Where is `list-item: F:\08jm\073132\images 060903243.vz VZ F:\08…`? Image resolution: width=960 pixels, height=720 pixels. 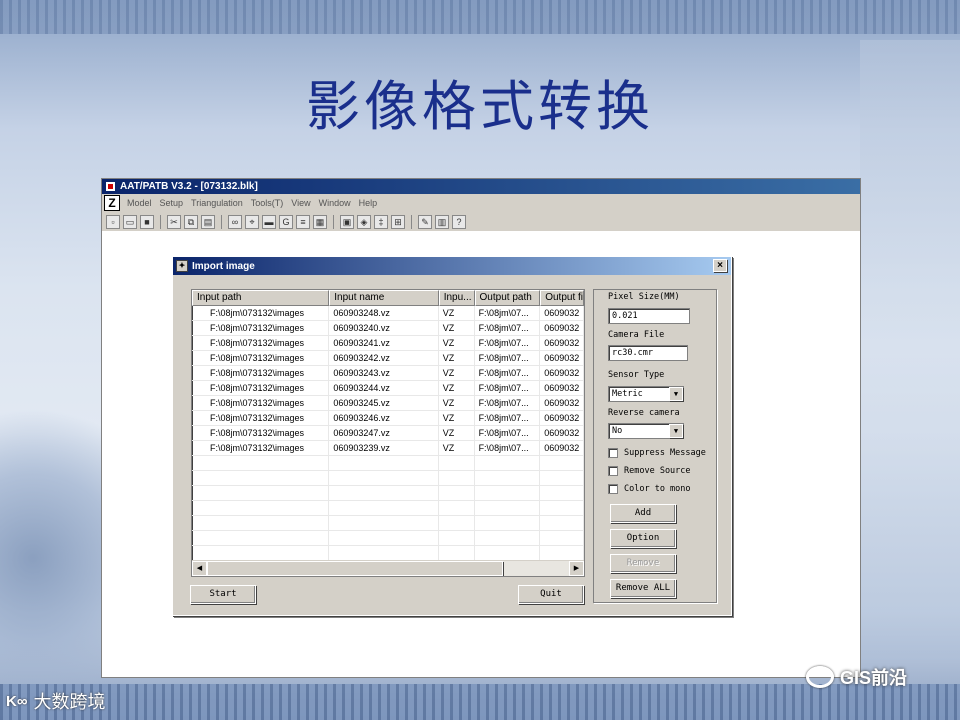 list-item: F:\08jm\073132\images 060903243.vz VZ F:\08… is located at coordinates (388, 373).